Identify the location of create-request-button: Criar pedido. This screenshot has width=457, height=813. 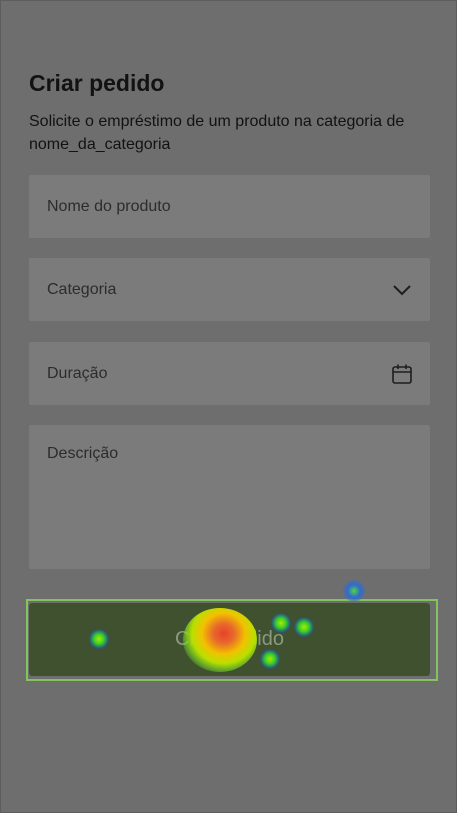
(229, 639).